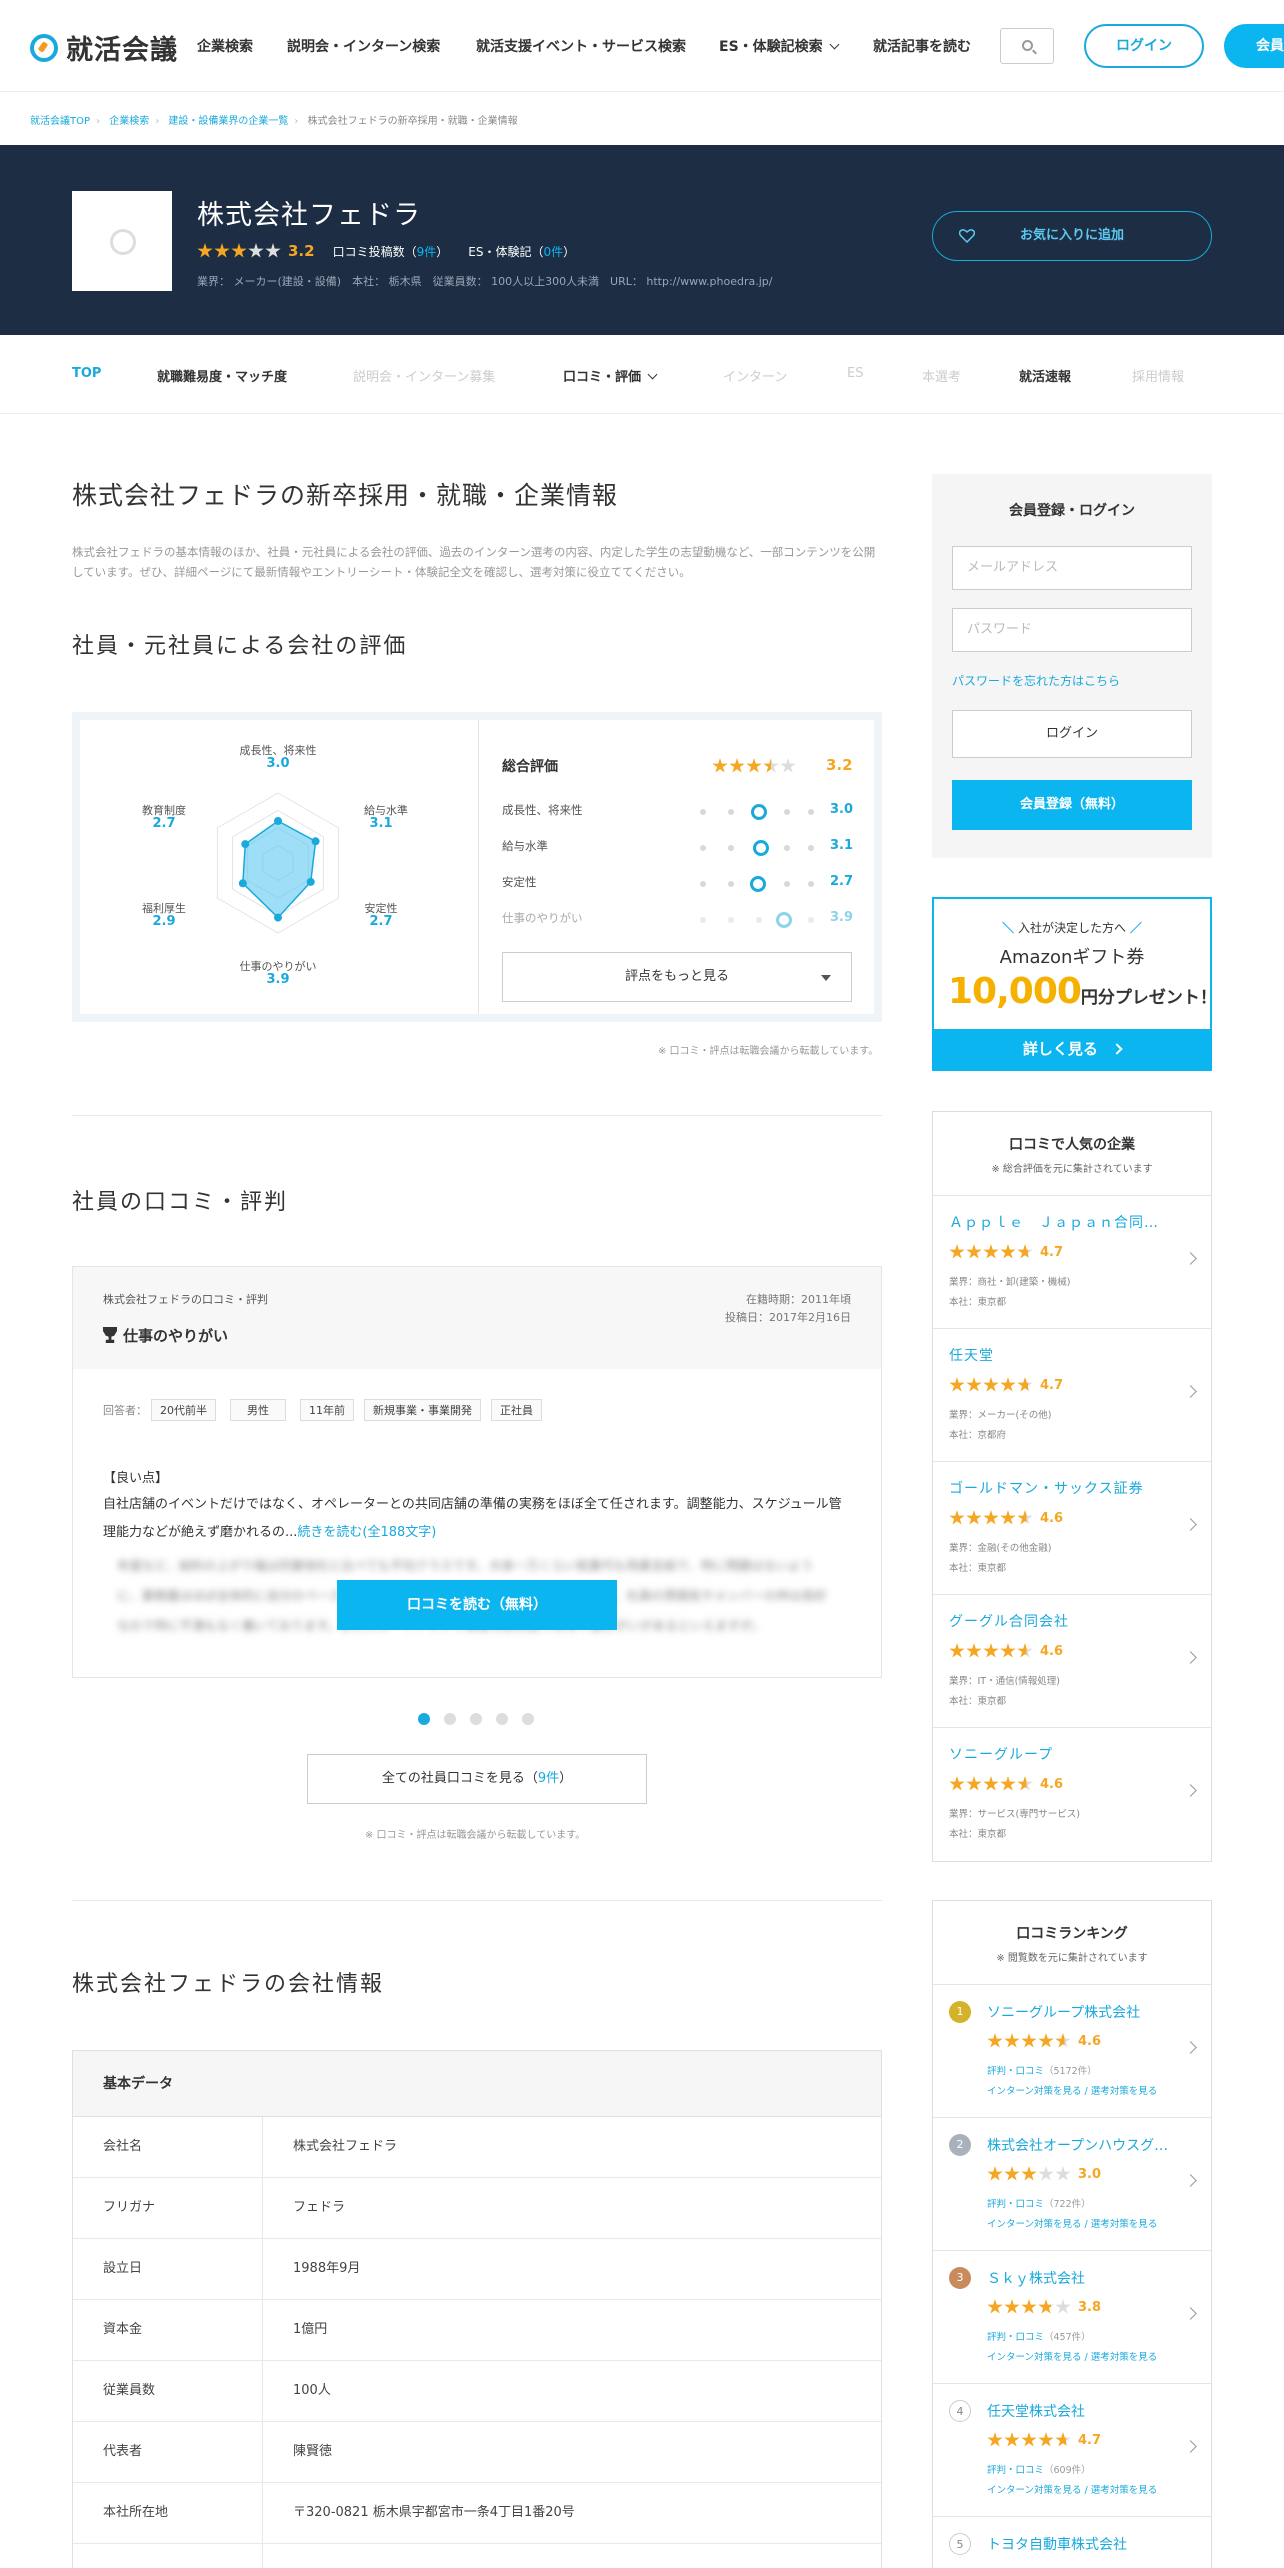  I want to click on score-label: 成長性、将来性, so click(542, 810).